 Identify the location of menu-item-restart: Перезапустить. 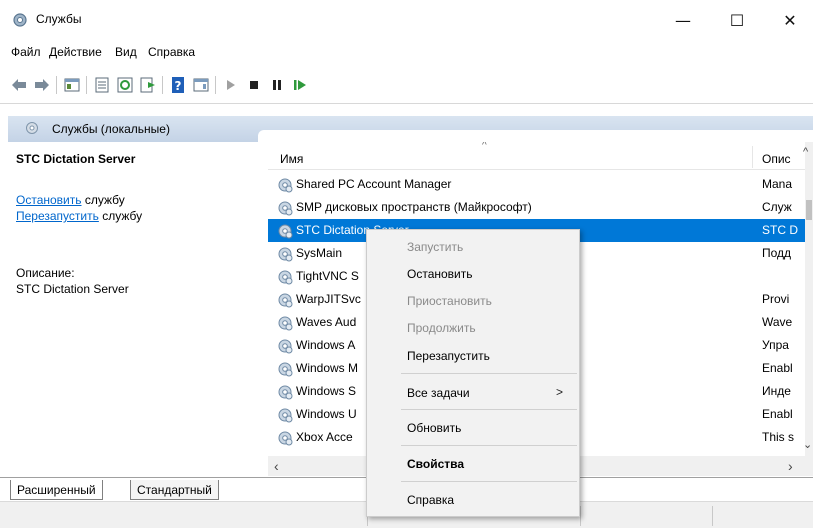
(473, 356).